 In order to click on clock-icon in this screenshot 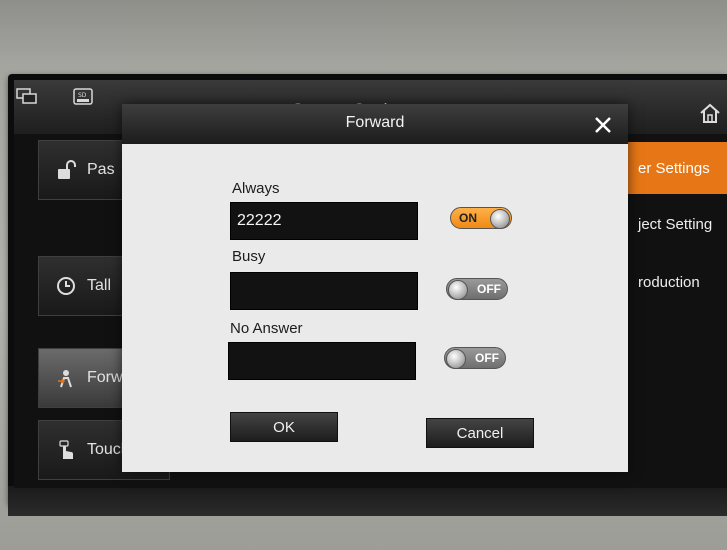, I will do `click(66, 286)`.